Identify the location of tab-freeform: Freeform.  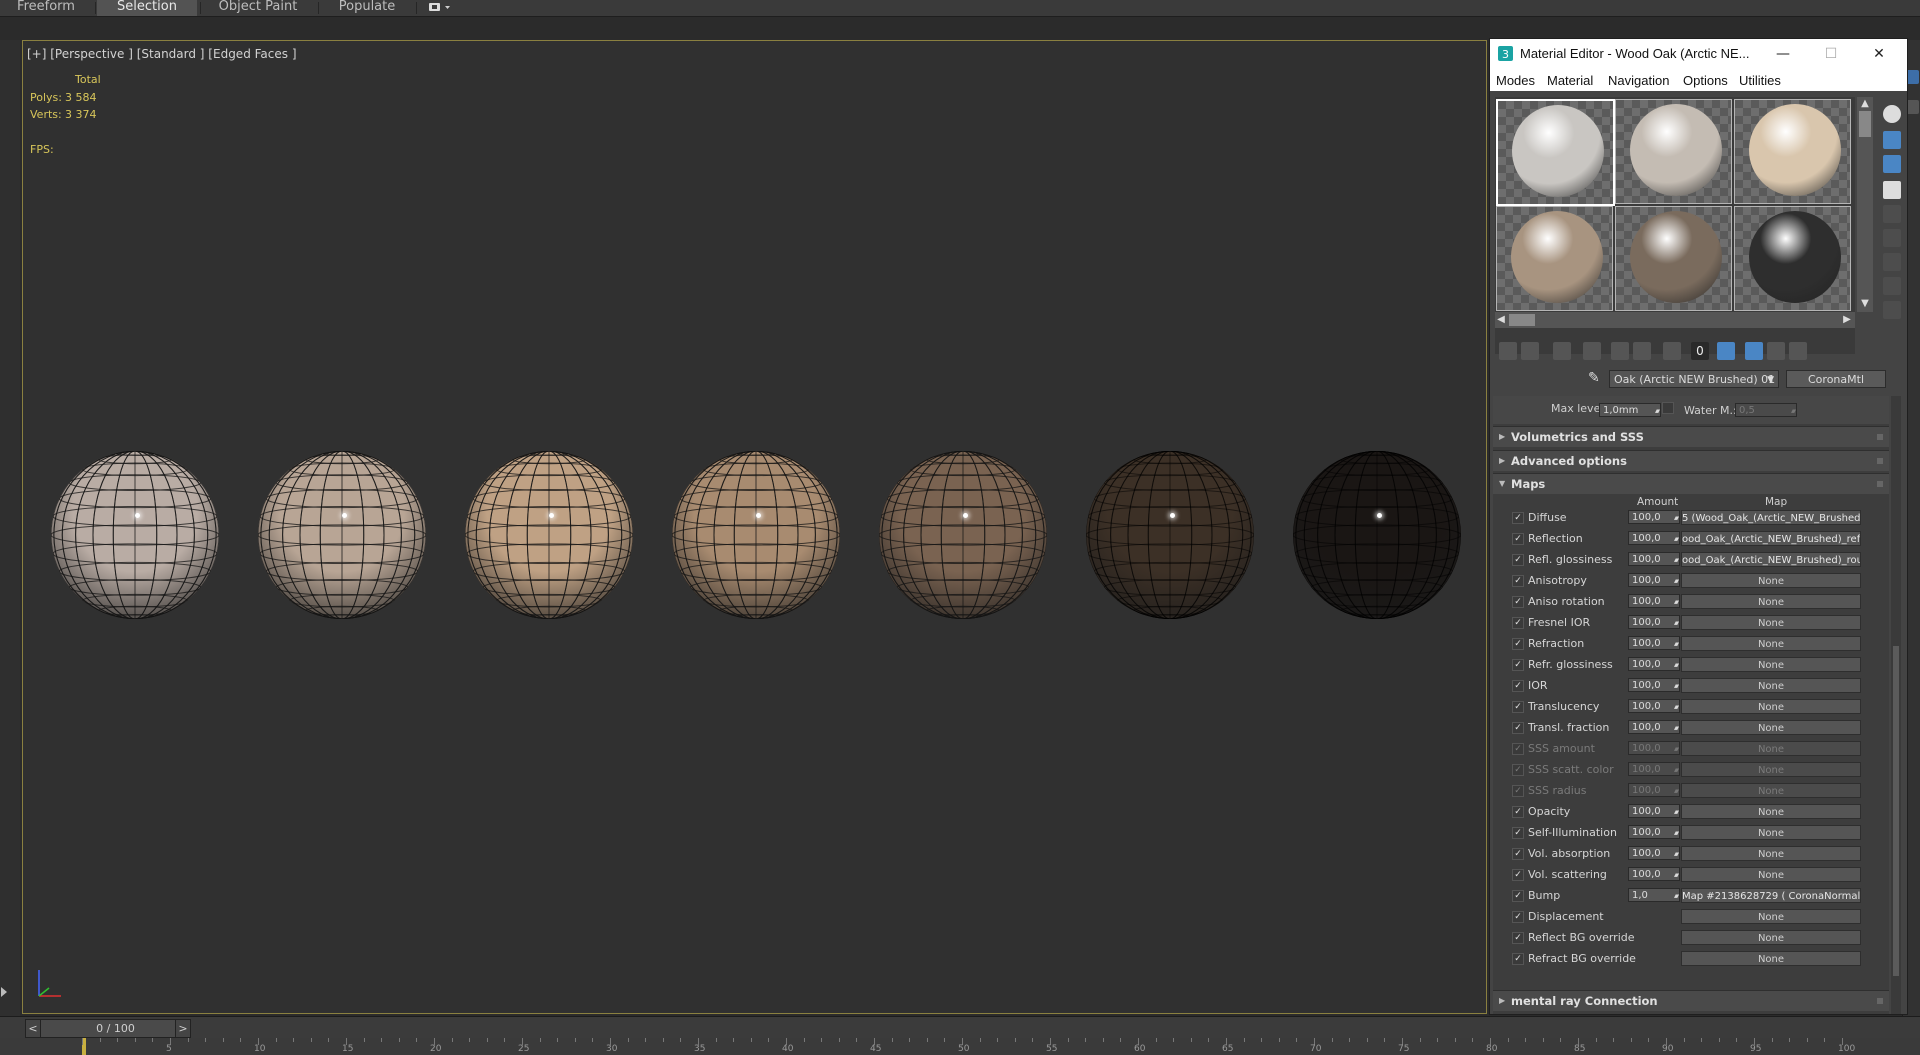
(46, 8).